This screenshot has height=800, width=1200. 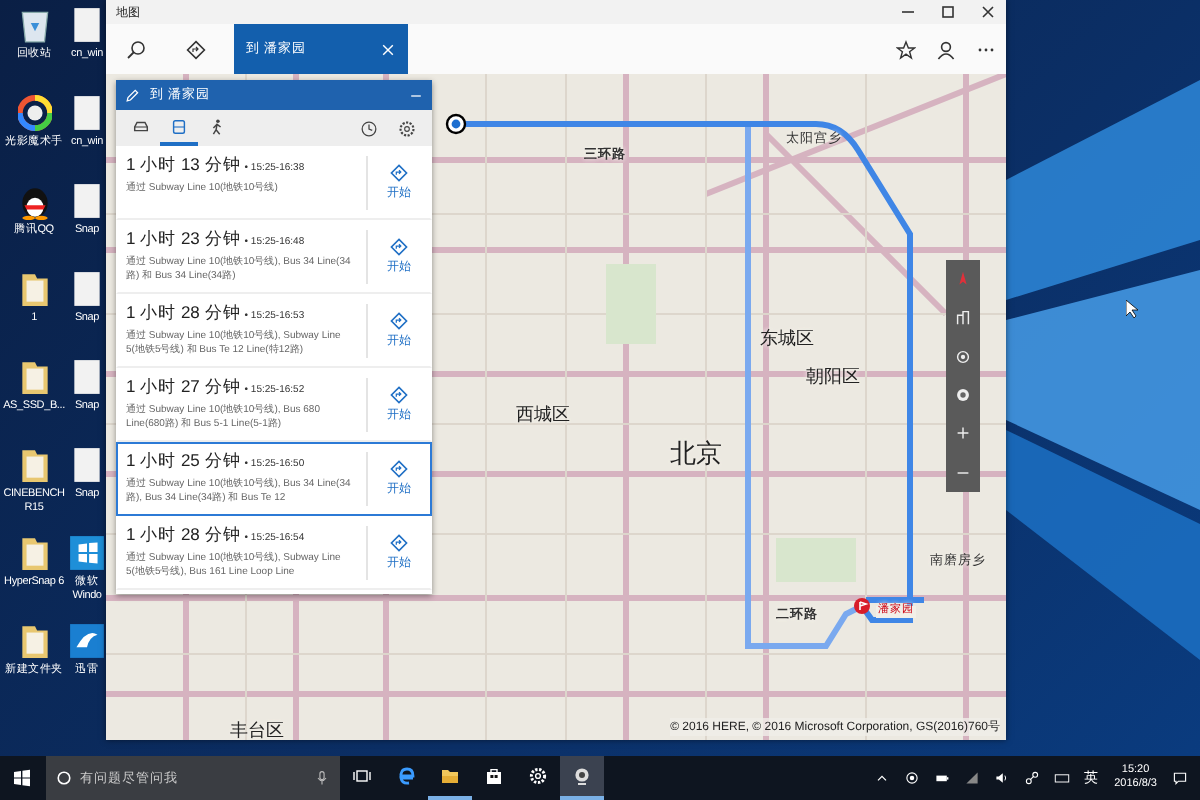 What do you see at coordinates (362, 776) in the screenshot?
I see `task-view-icon` at bounding box center [362, 776].